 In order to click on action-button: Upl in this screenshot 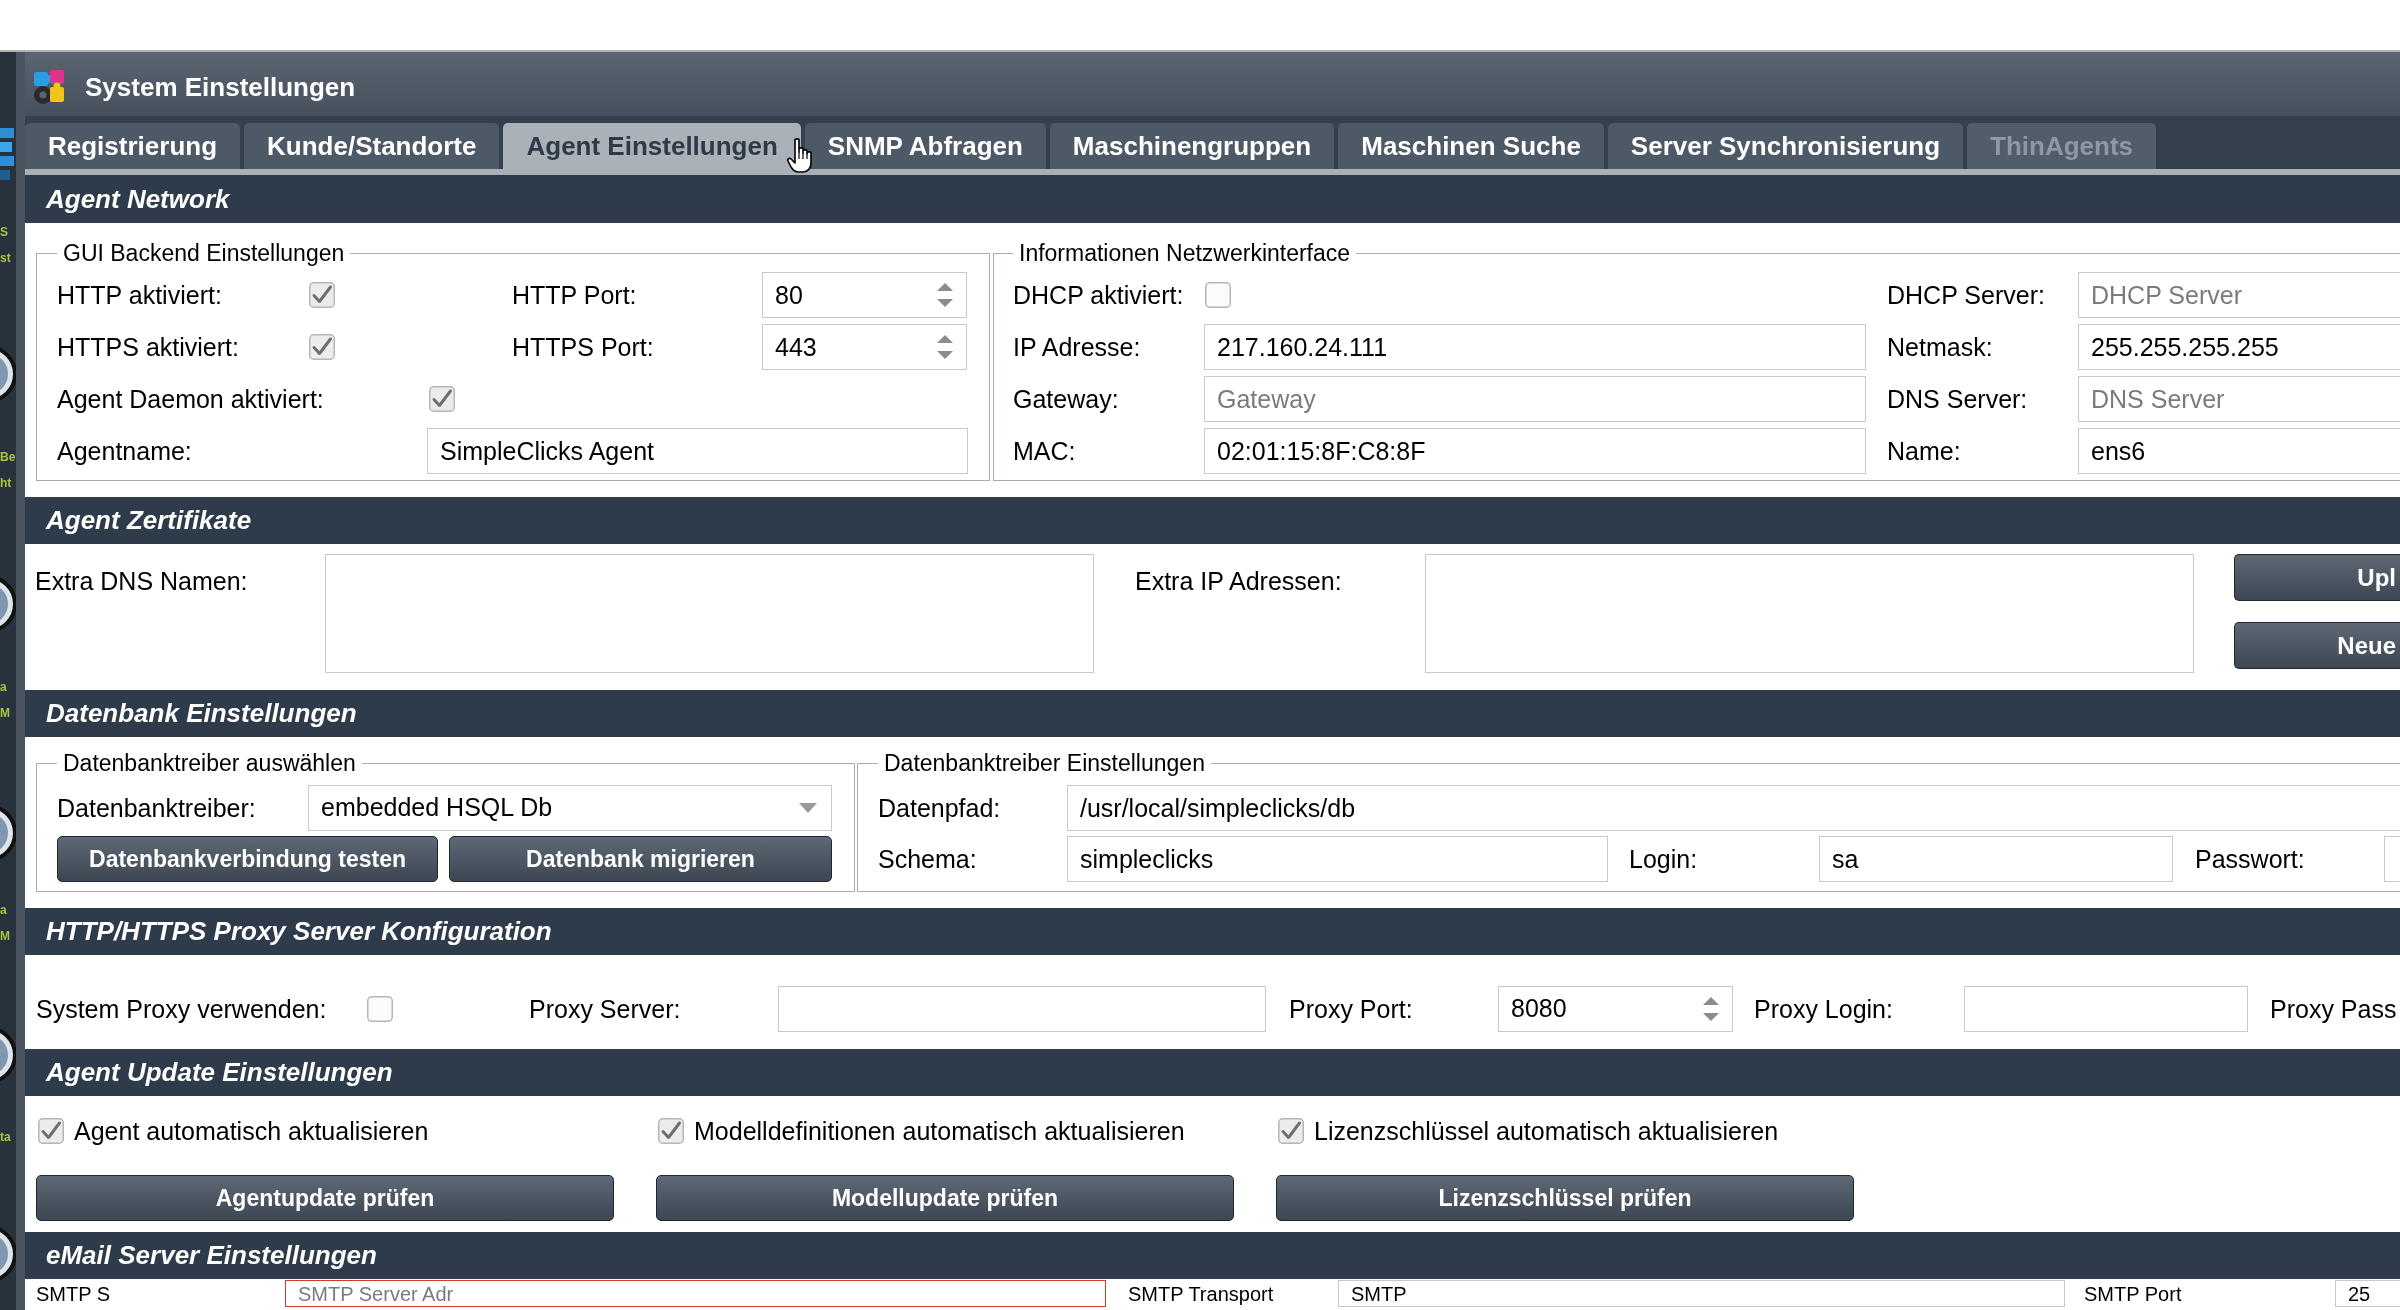, I will do `click(2317, 577)`.